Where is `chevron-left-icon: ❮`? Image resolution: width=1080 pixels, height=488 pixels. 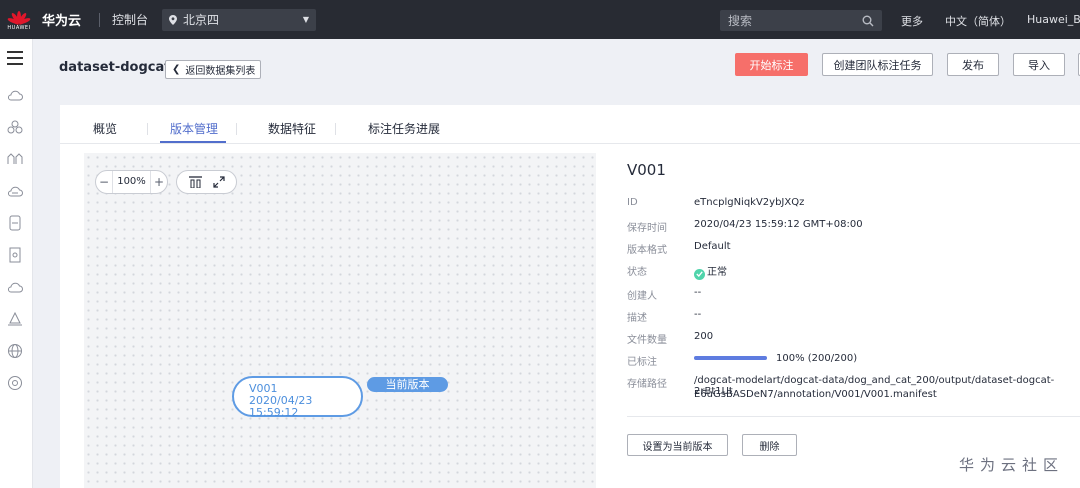 chevron-left-icon: ❮ is located at coordinates (176, 69).